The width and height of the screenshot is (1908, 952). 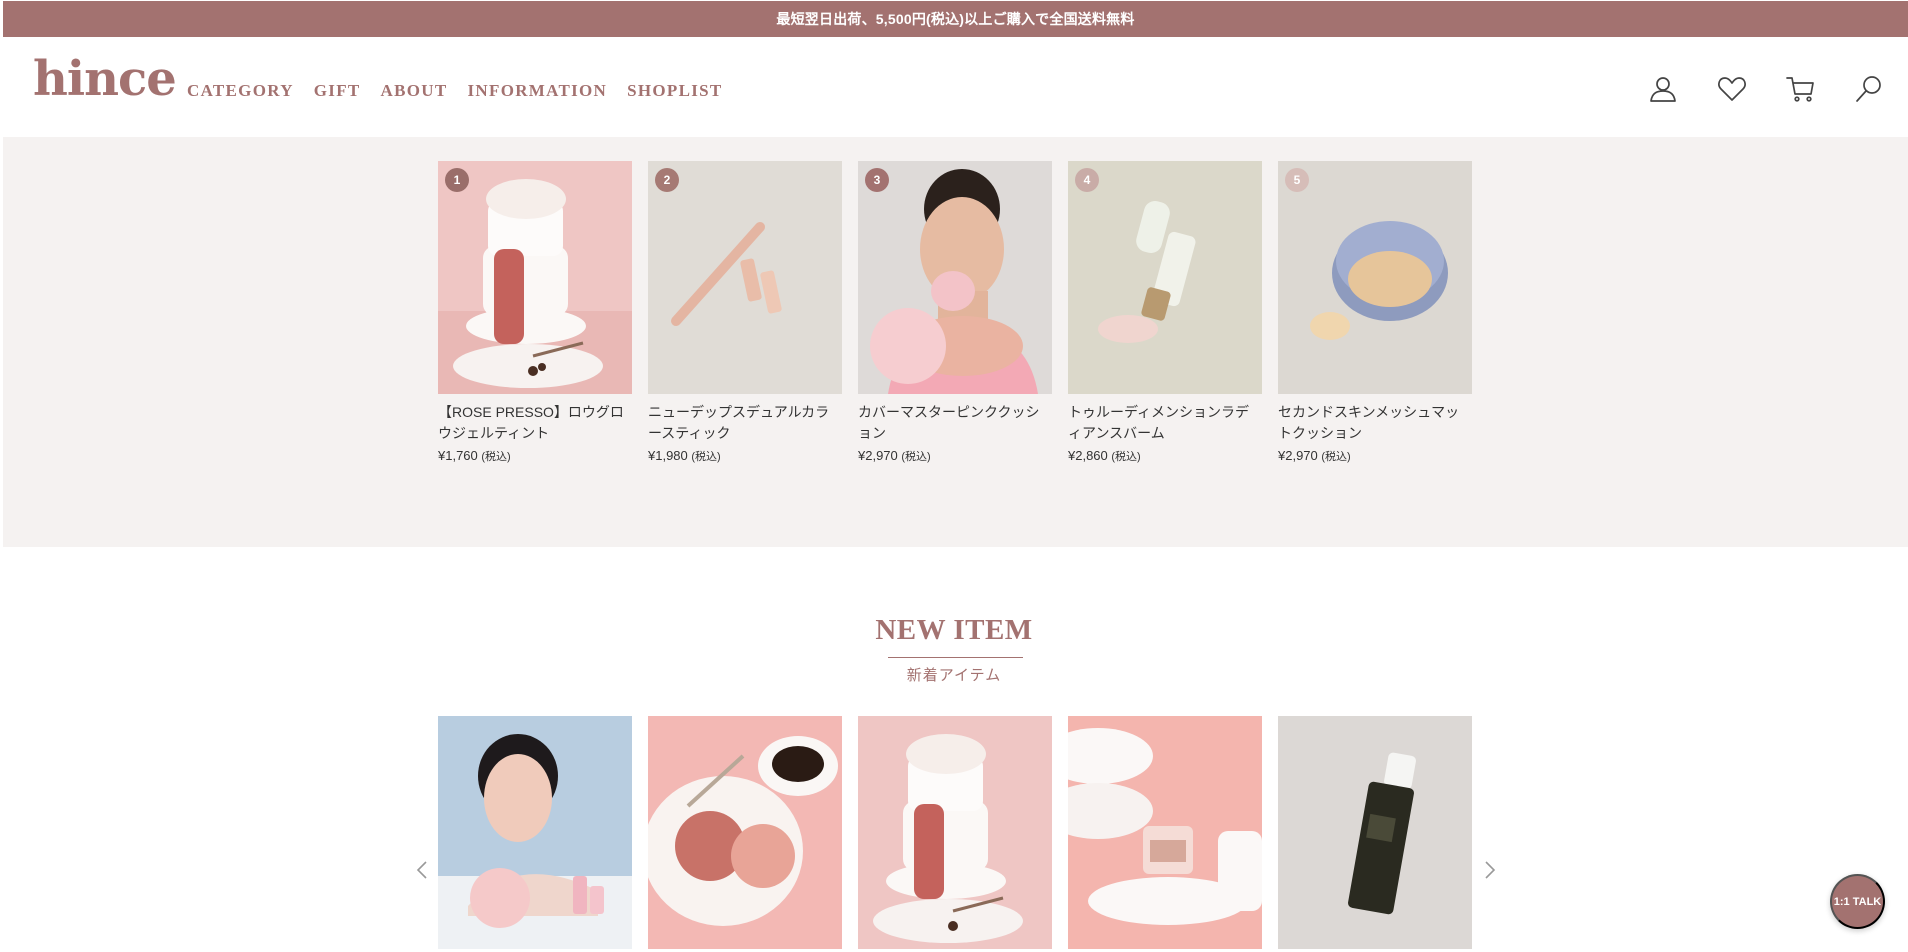 What do you see at coordinates (422, 870) in the screenshot?
I see `chevron-left-icon` at bounding box center [422, 870].